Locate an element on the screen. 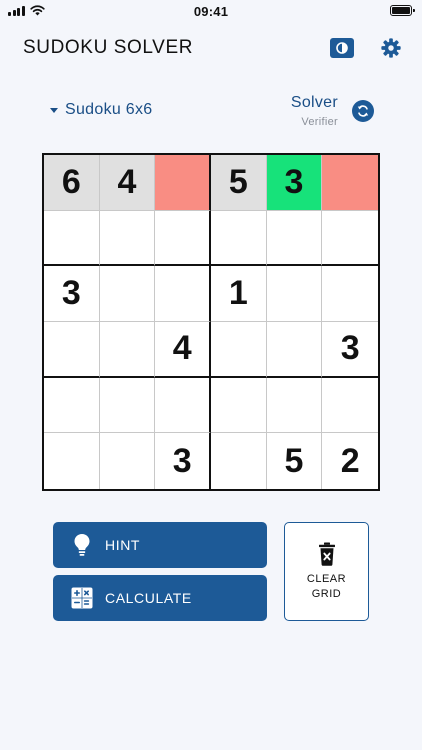 The image size is (422, 750). clear-label-line2: GRID is located at coordinates (326, 593).